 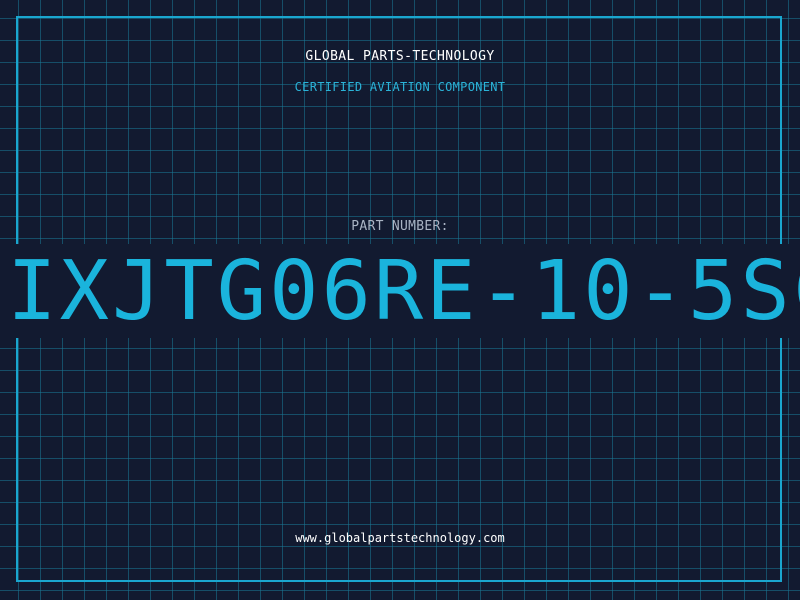 What do you see at coordinates (400, 538) in the screenshot?
I see `website-url: www.globalpartstechnology.com` at bounding box center [400, 538].